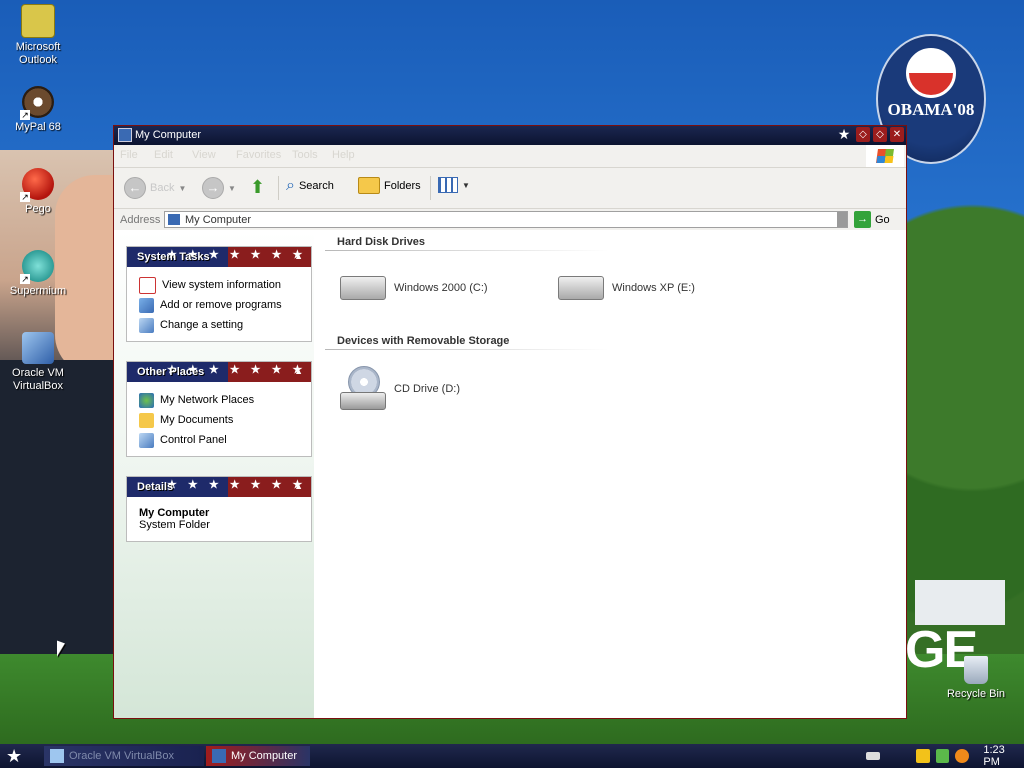 This screenshot has width=1024, height=768. What do you see at coordinates (38, 291) in the screenshot?
I see `desktop-icon-label: Supermium` at bounding box center [38, 291].